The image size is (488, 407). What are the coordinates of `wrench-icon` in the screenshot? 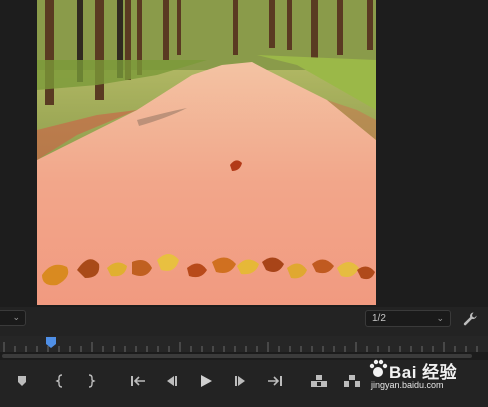 It's located at (470, 319).